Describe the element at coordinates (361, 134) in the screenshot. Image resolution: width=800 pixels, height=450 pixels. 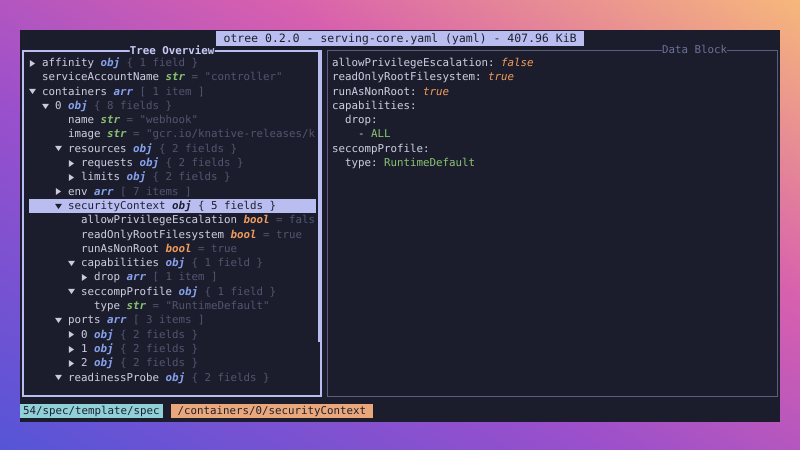
I see `yaml-key: -` at that location.